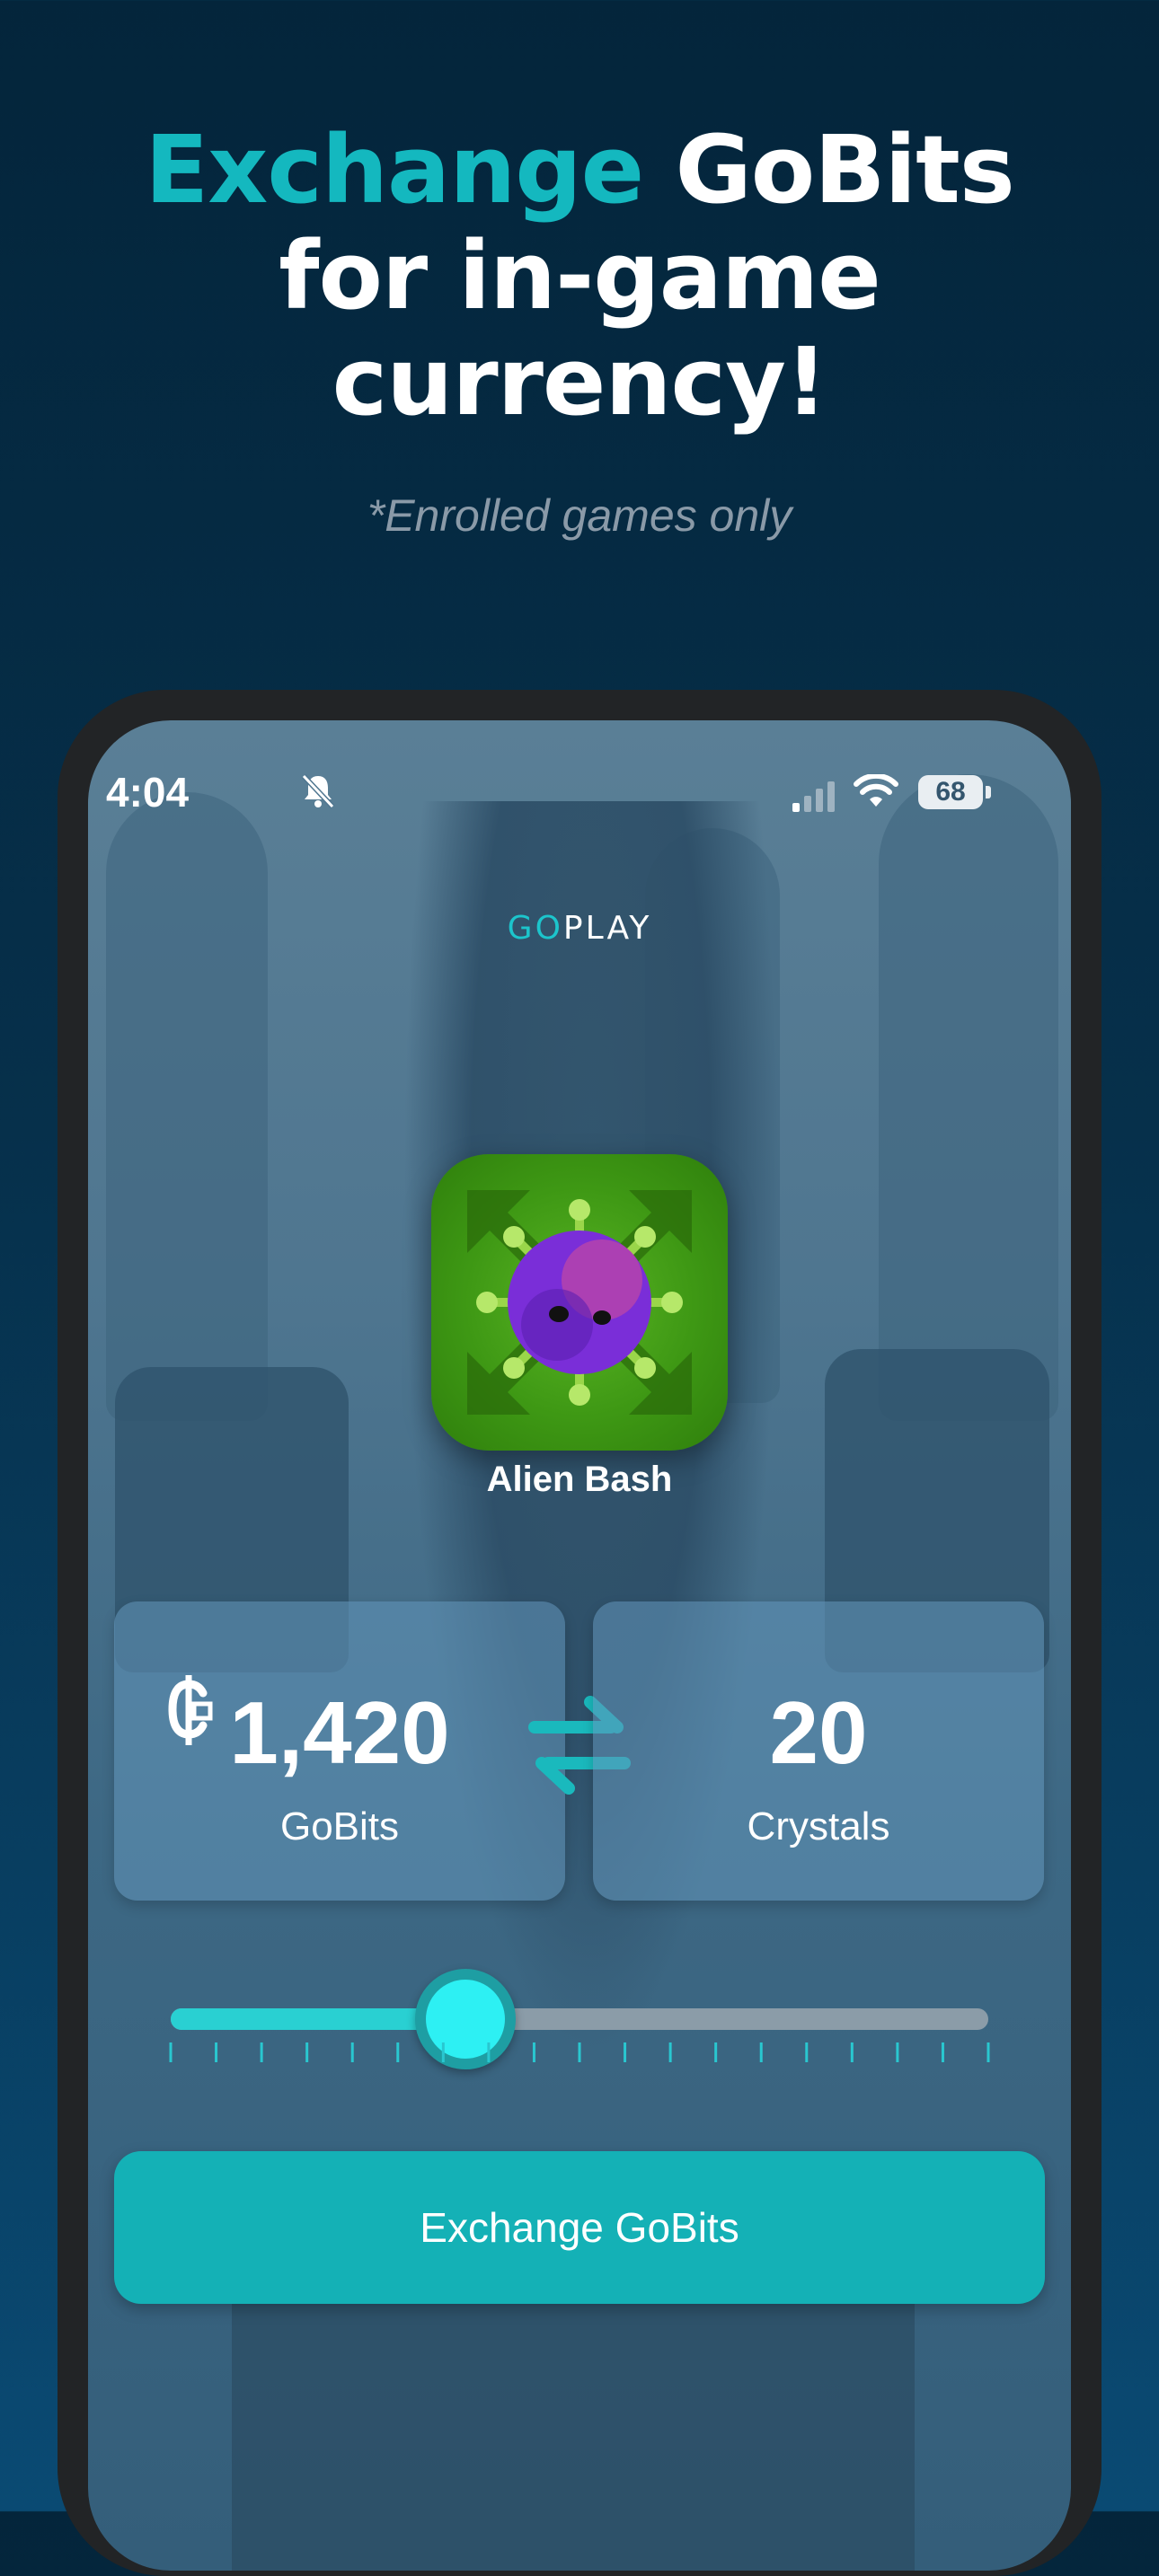 This screenshot has height=2576, width=1159. Describe the element at coordinates (579, 2052) in the screenshot. I see `exchange-slider-ticks` at that location.